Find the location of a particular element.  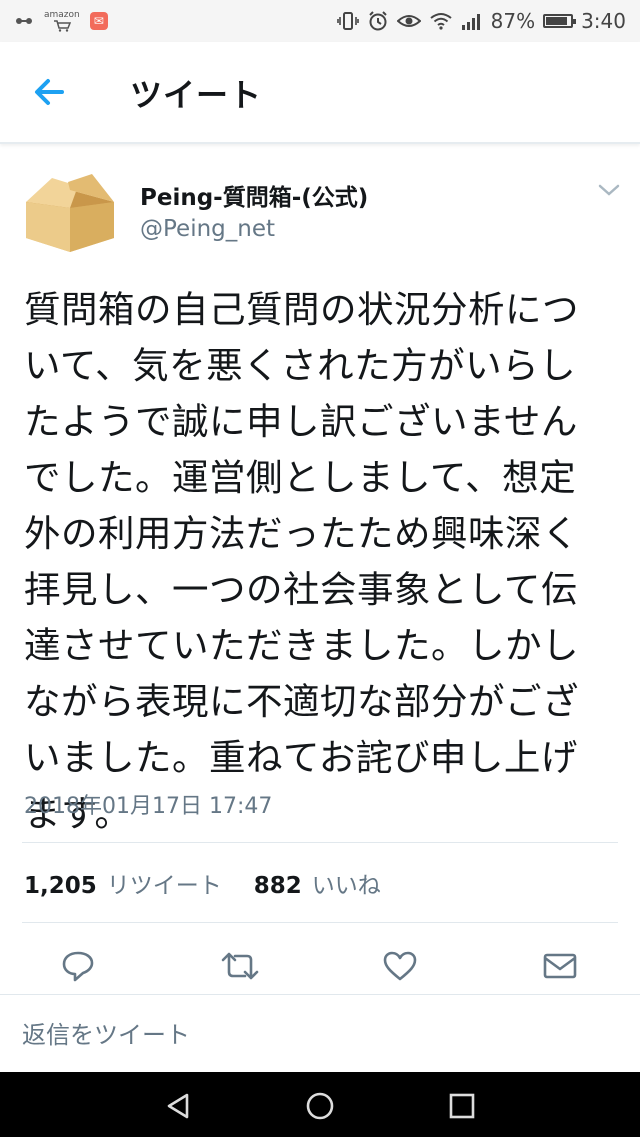

heart-icon is located at coordinates (400, 966).